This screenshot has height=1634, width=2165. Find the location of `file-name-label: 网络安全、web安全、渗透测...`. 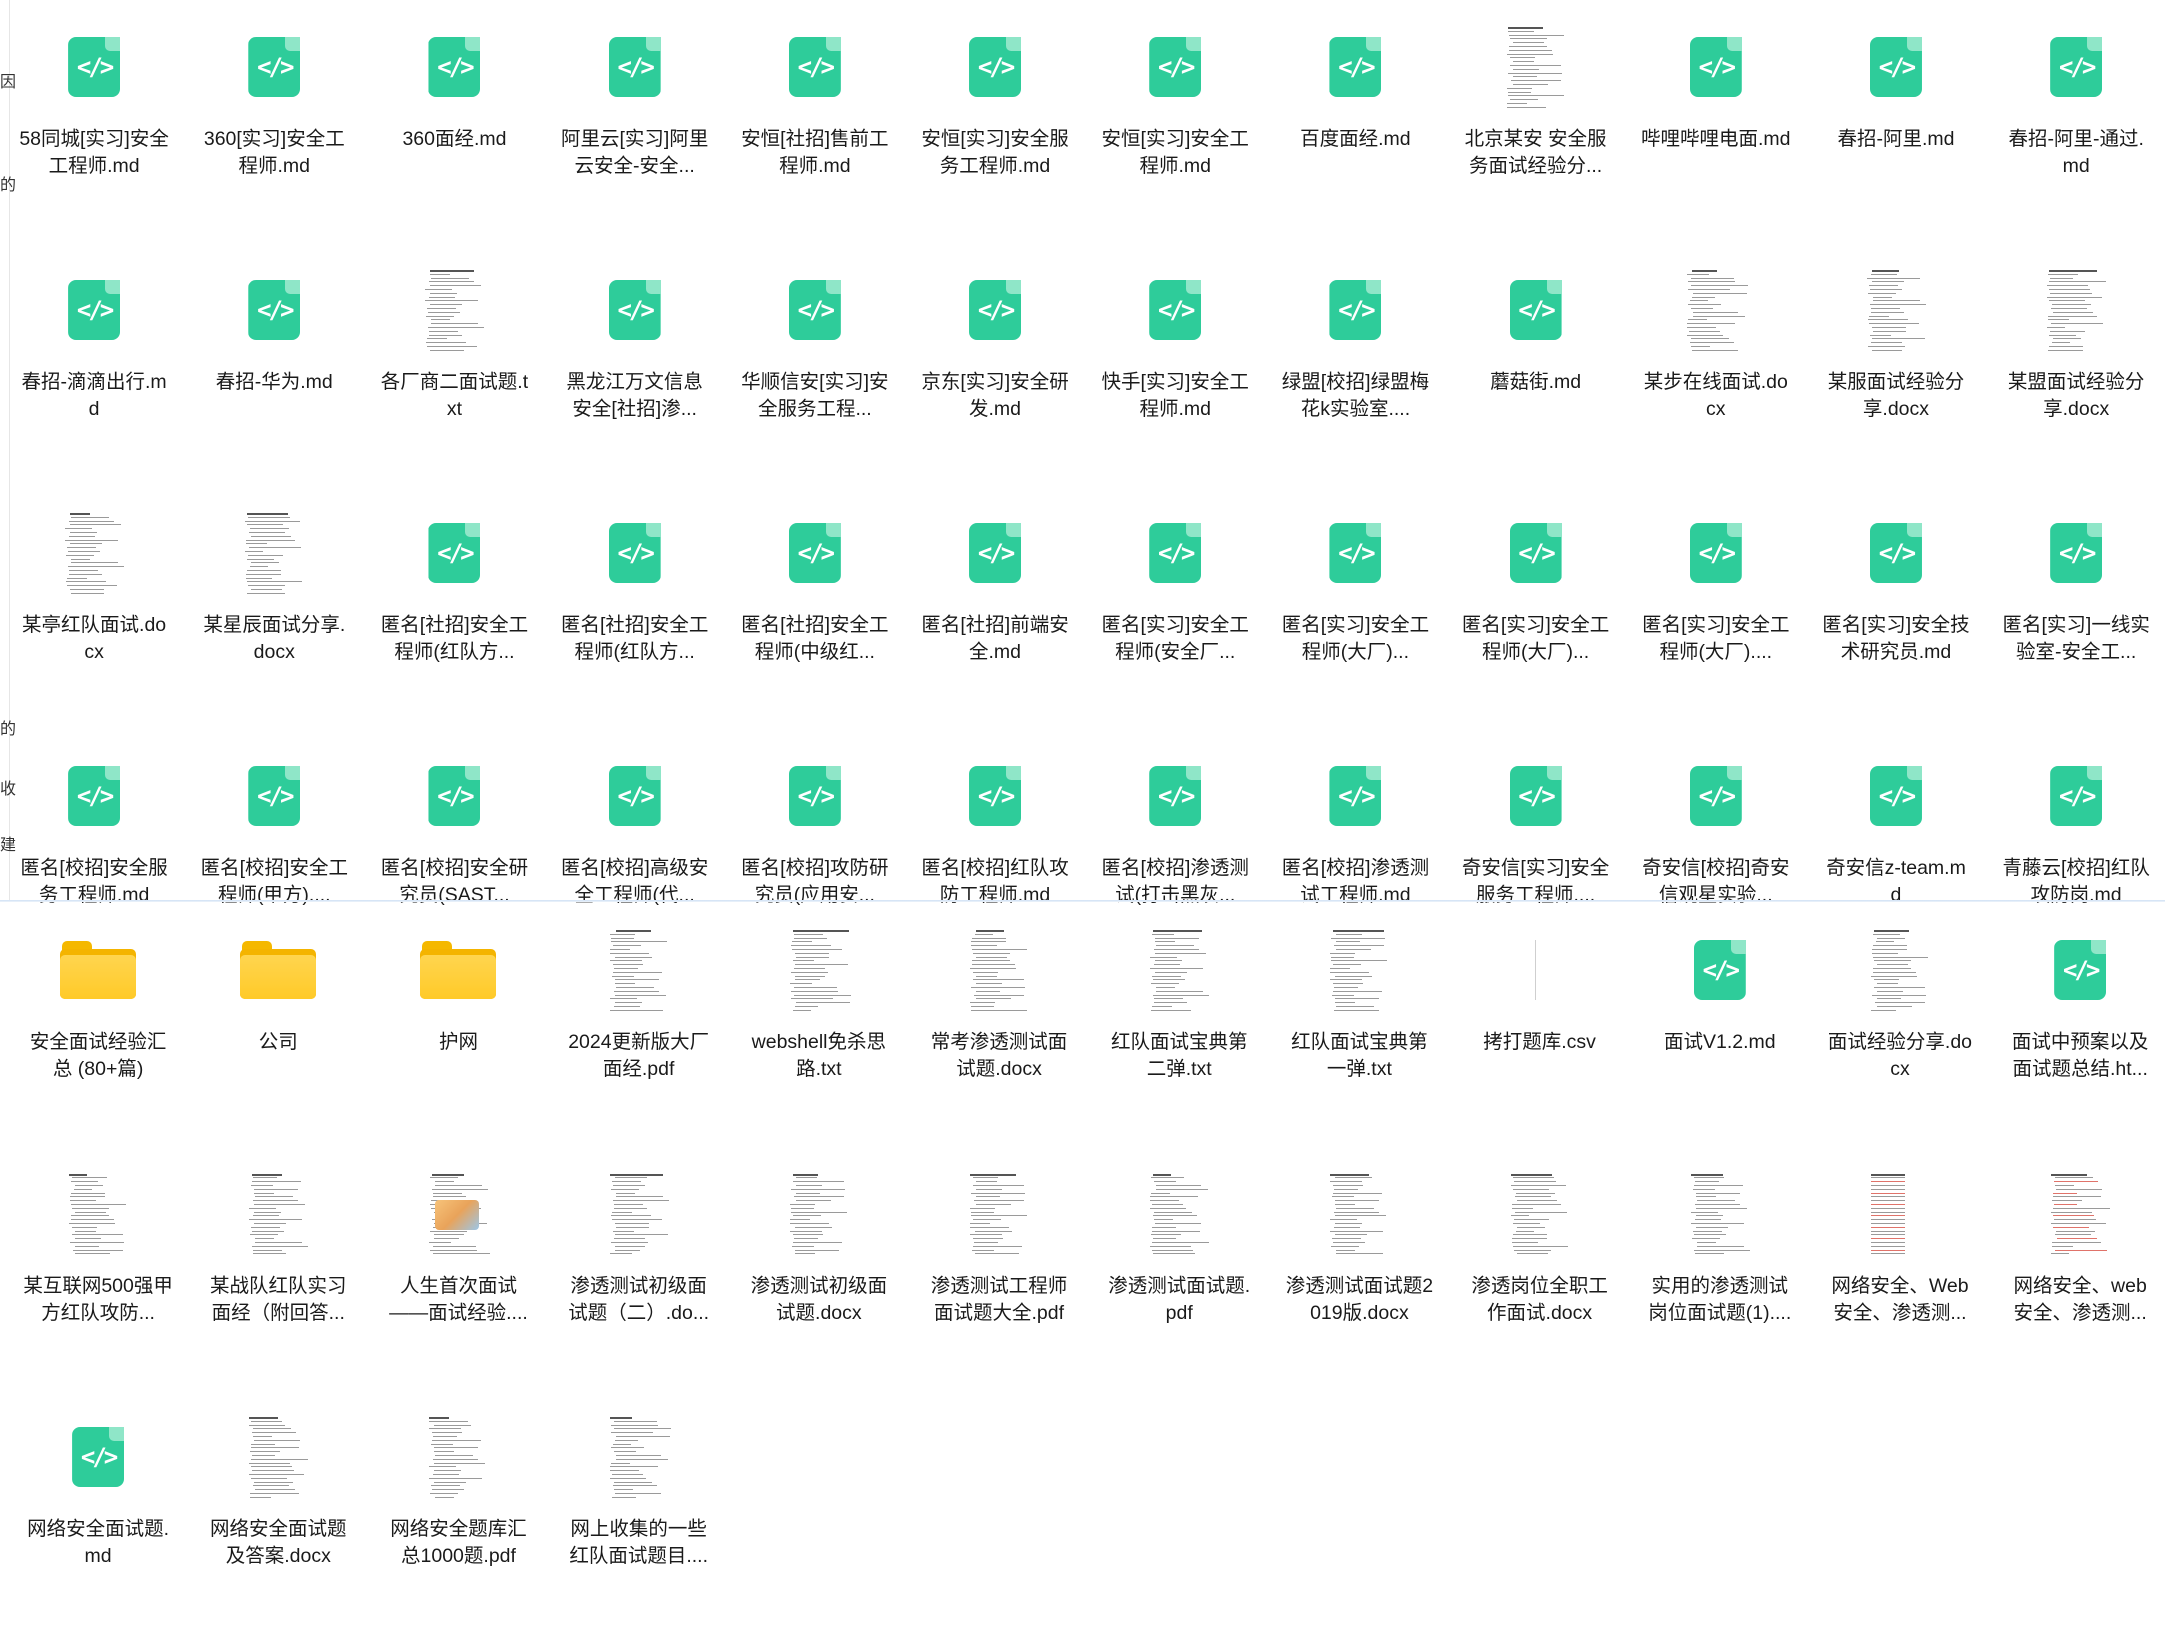

file-name-label: 网络安全、web安全、渗透测... is located at coordinates (2080, 1299).